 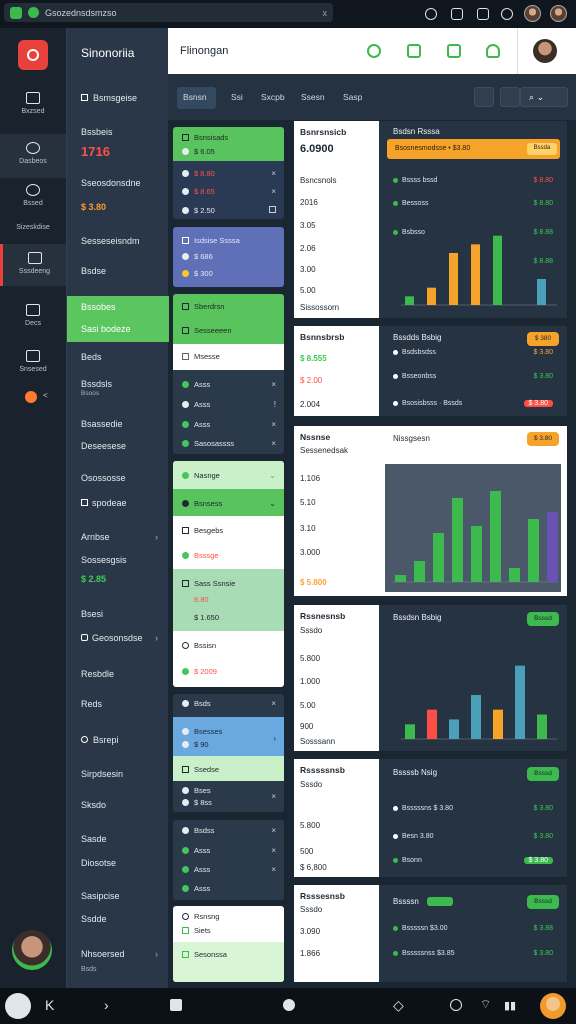 I want to click on status-badge: $ 3.80, so click(x=543, y=439).